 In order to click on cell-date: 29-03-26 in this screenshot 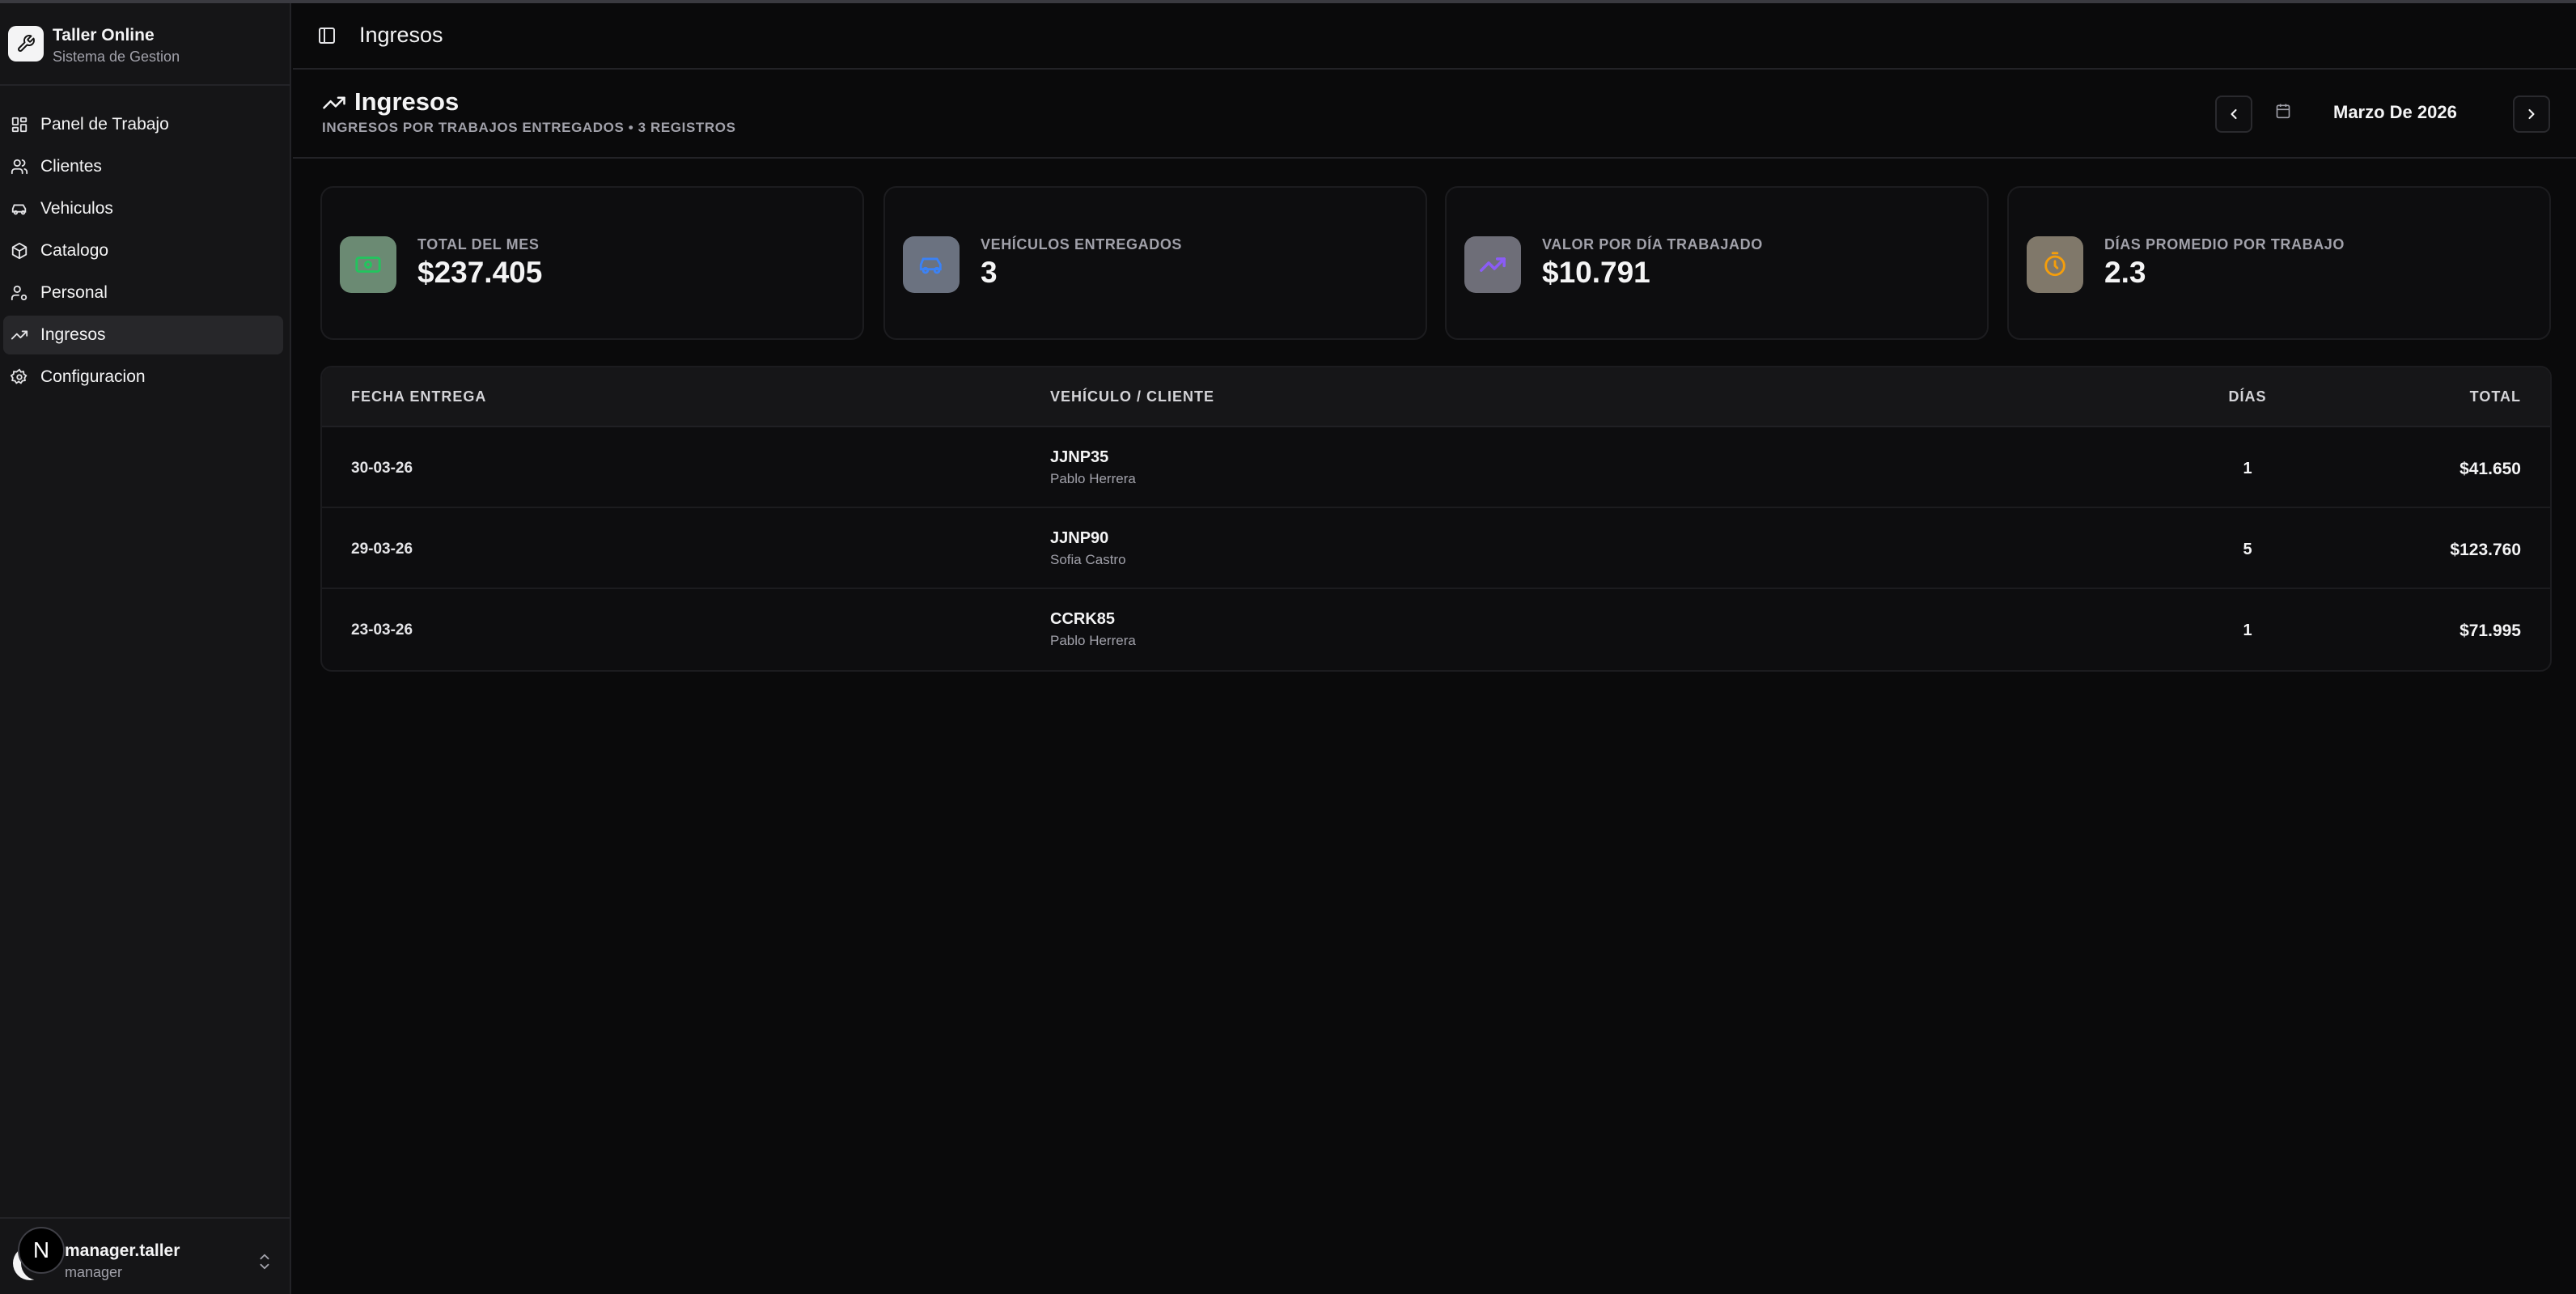, I will do `click(382, 549)`.